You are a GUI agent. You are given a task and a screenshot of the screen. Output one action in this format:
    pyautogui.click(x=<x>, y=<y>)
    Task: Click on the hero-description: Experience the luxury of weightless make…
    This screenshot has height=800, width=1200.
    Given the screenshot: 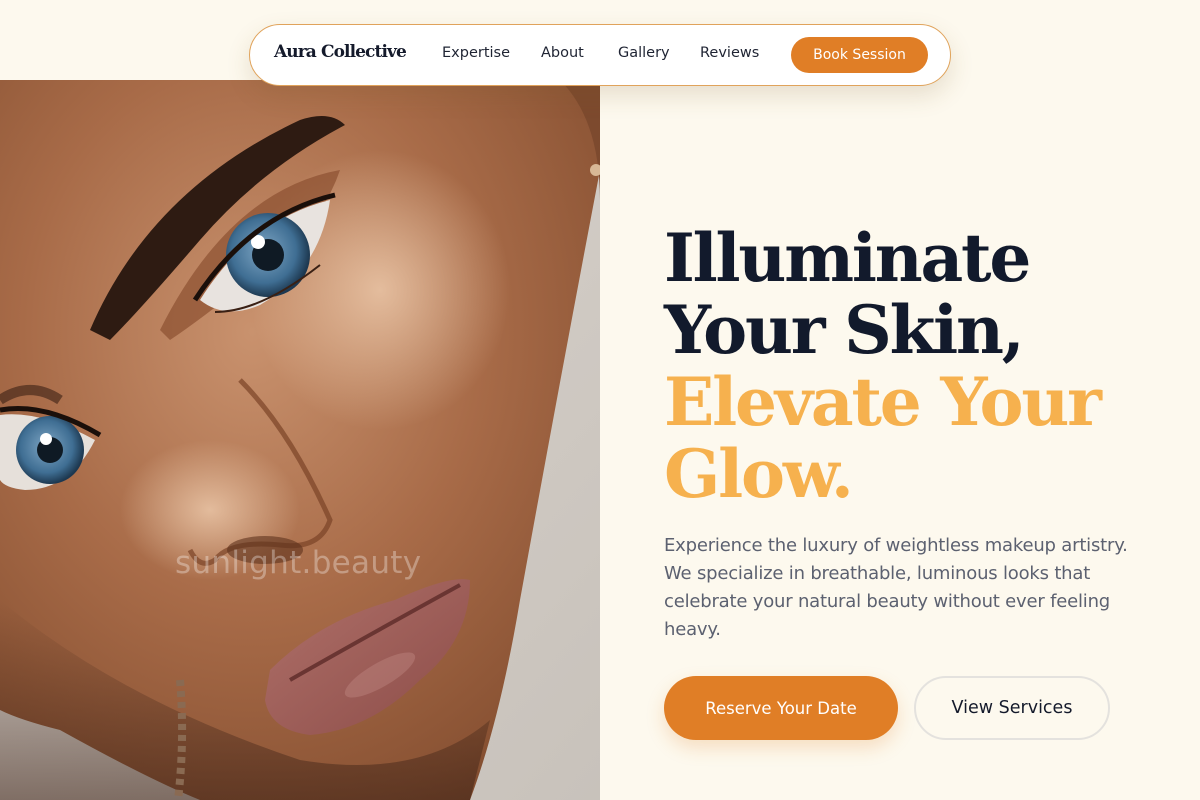 What is the action you would take?
    pyautogui.click(x=896, y=587)
    